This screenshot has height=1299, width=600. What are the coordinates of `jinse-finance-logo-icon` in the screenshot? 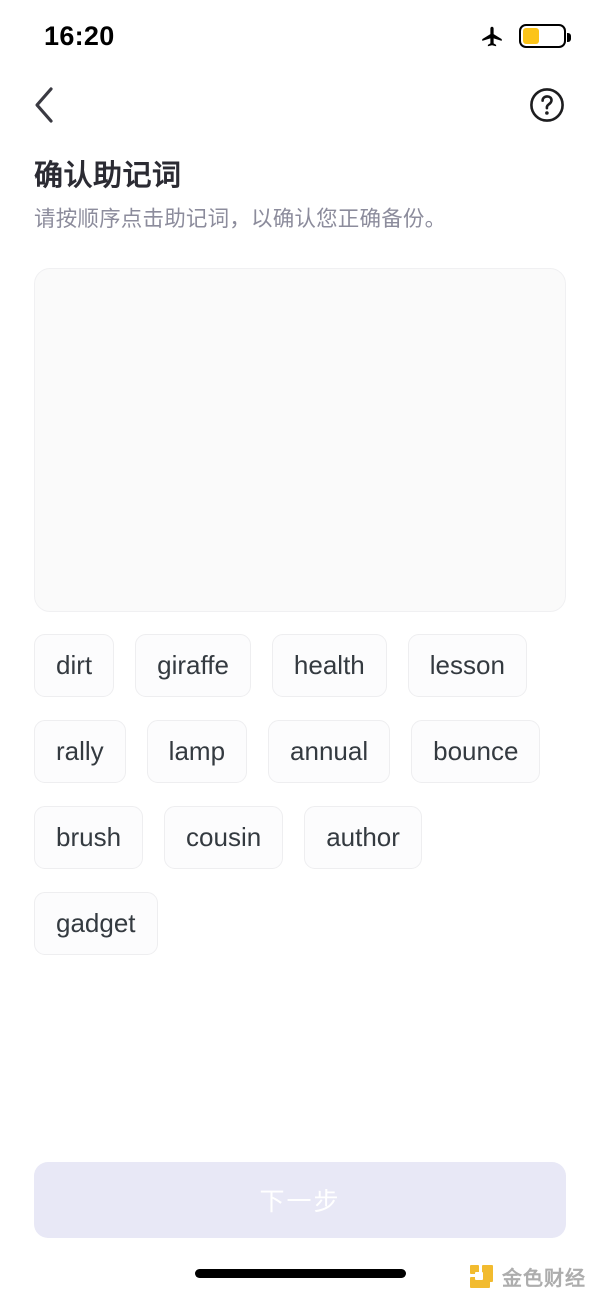 It's located at (481, 1276).